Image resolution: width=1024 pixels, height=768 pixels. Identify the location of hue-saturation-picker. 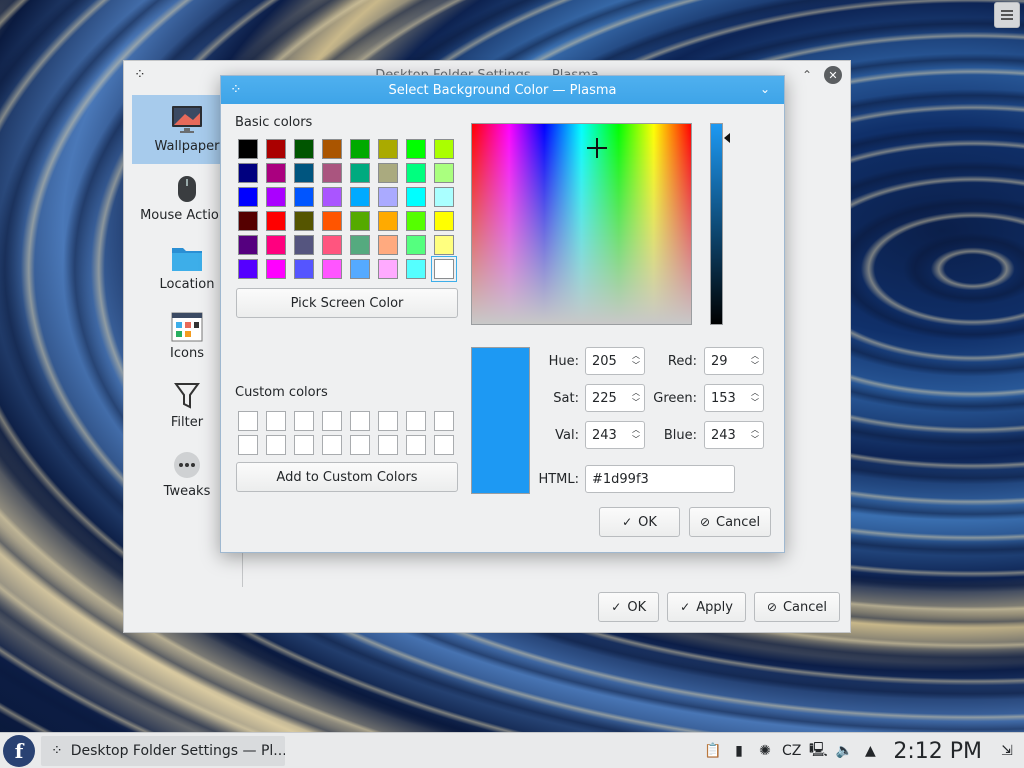
(581, 224).